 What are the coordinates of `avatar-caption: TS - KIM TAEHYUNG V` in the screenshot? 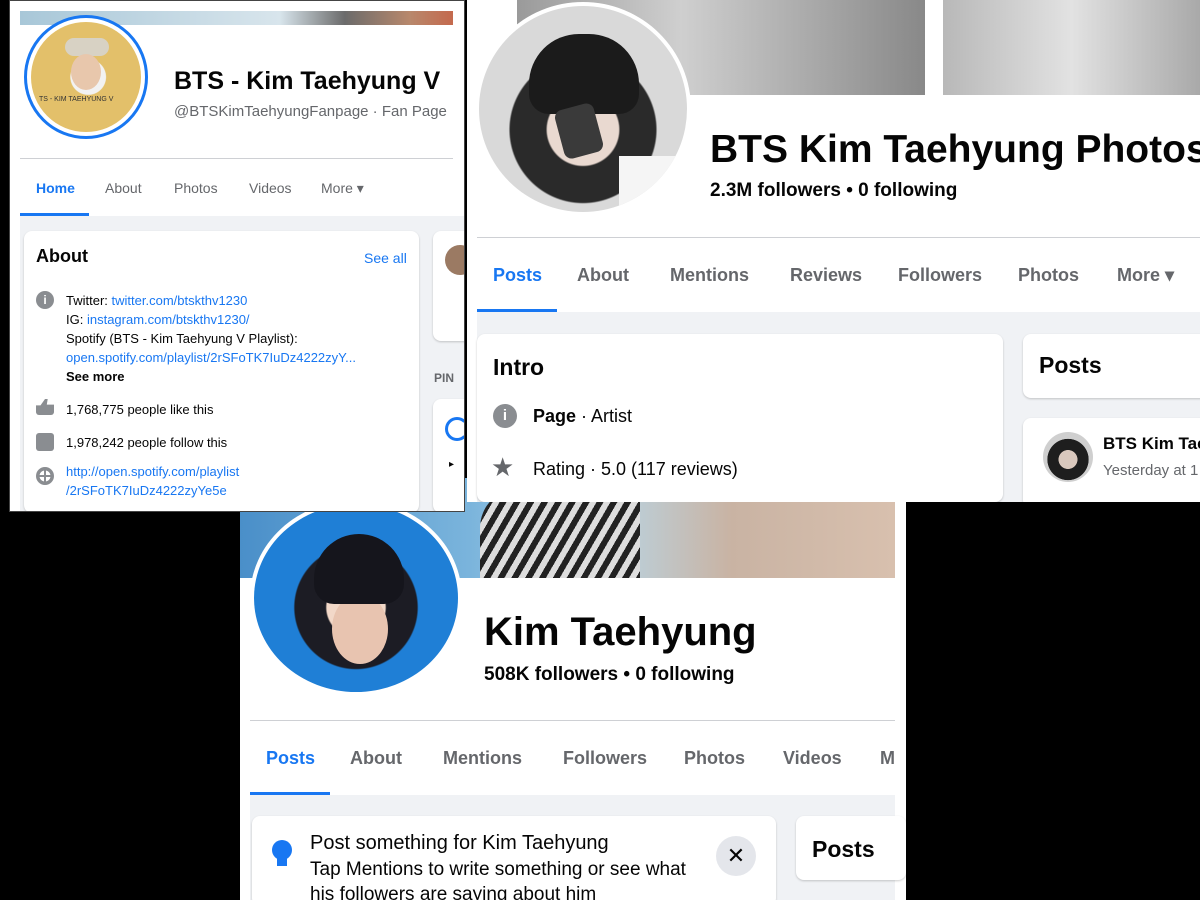 It's located at (76, 99).